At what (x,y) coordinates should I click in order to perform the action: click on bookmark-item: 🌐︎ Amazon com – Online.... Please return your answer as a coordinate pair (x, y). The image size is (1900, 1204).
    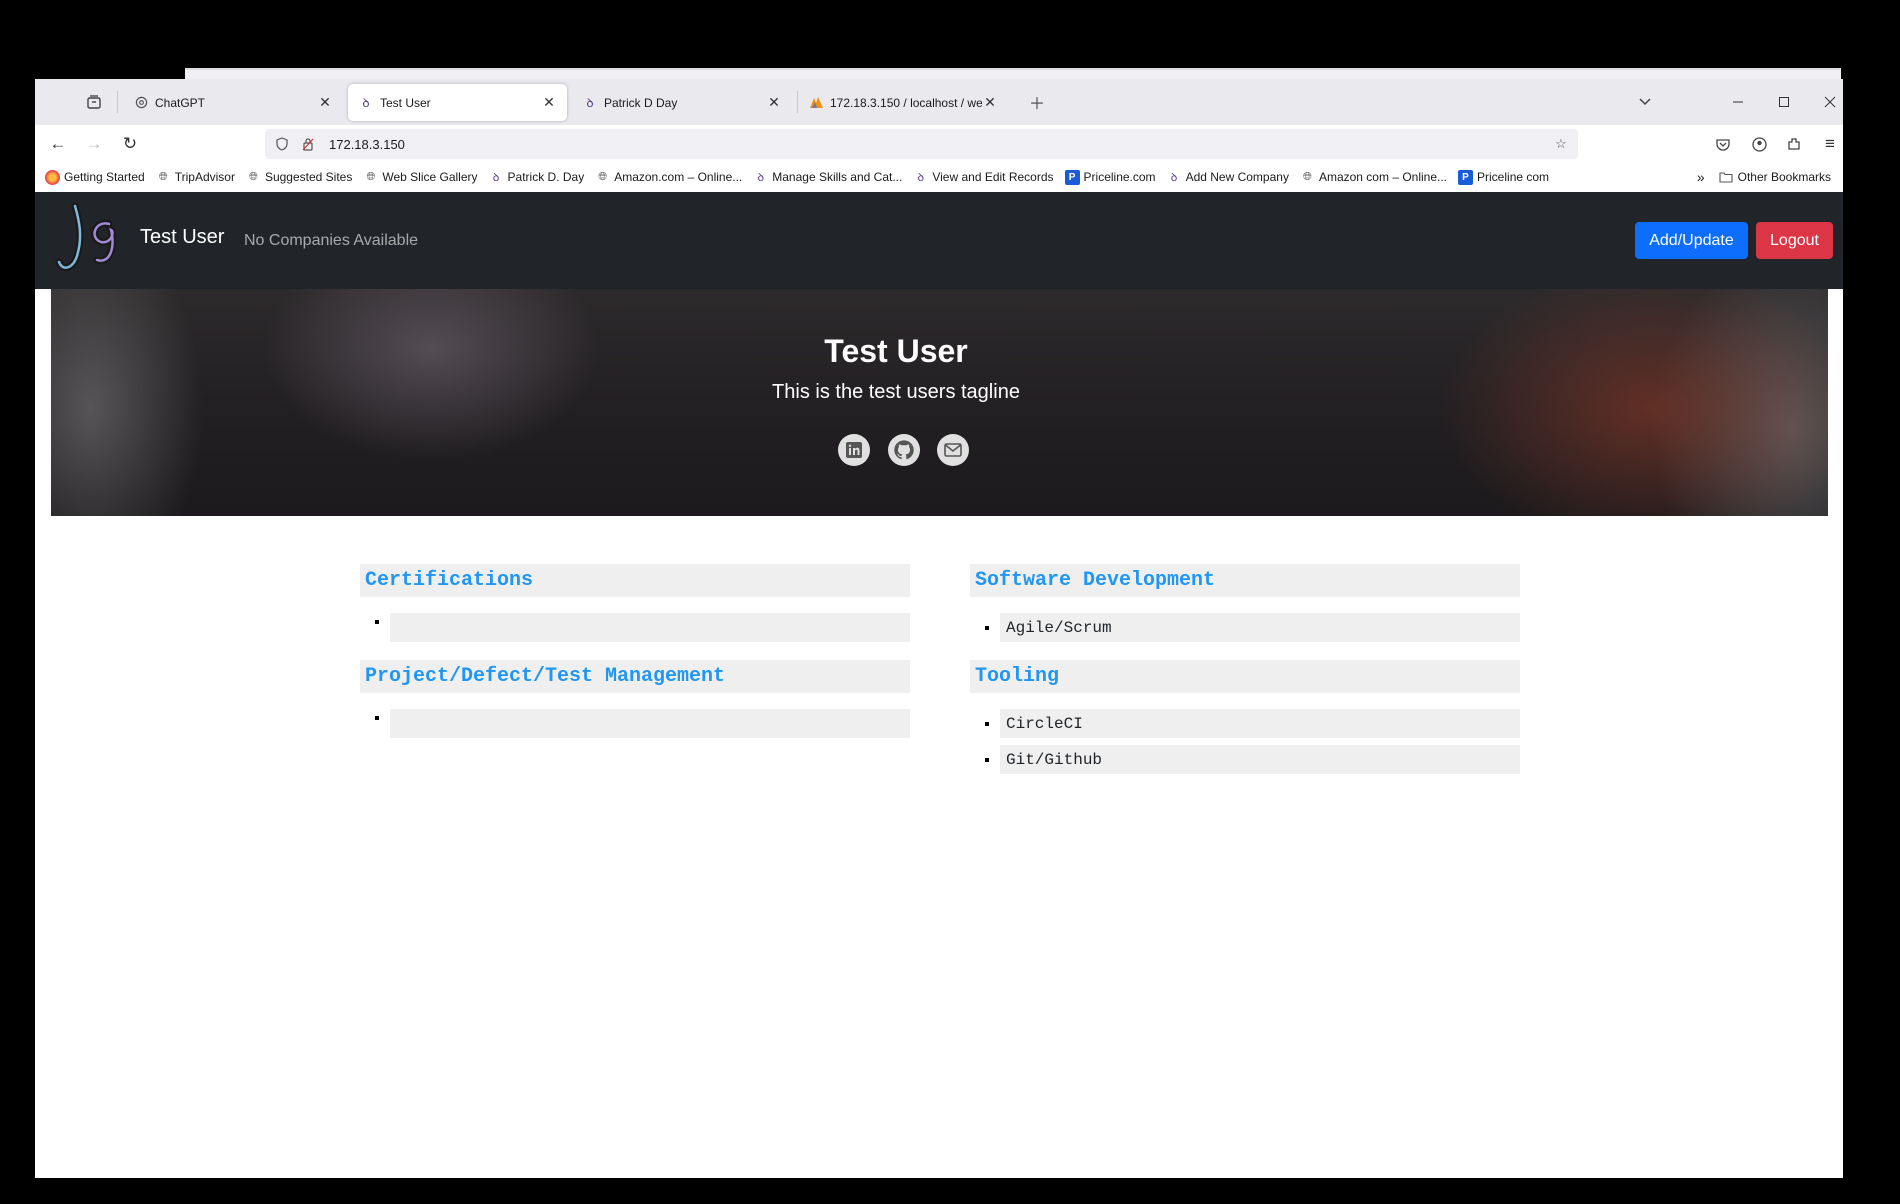
    Looking at the image, I should click on (1373, 177).